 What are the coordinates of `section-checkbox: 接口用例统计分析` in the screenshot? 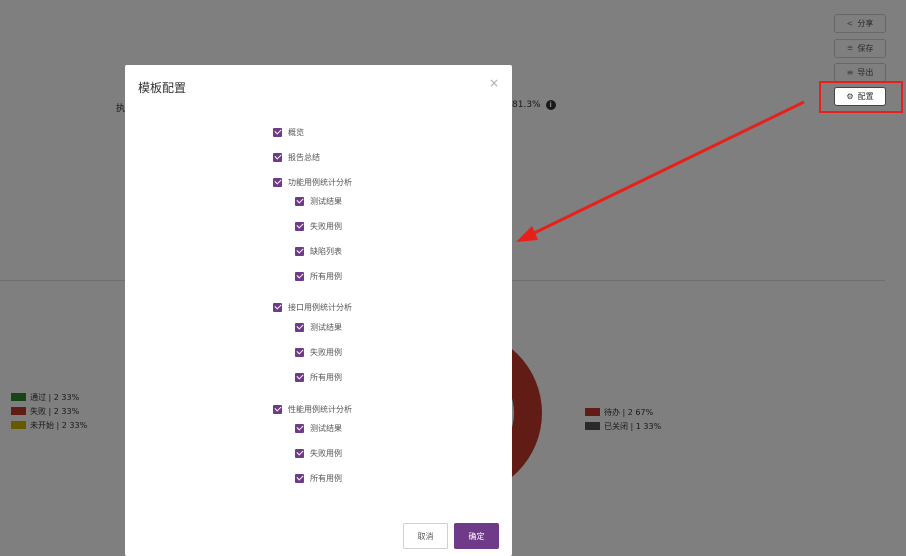 It's located at (312, 307).